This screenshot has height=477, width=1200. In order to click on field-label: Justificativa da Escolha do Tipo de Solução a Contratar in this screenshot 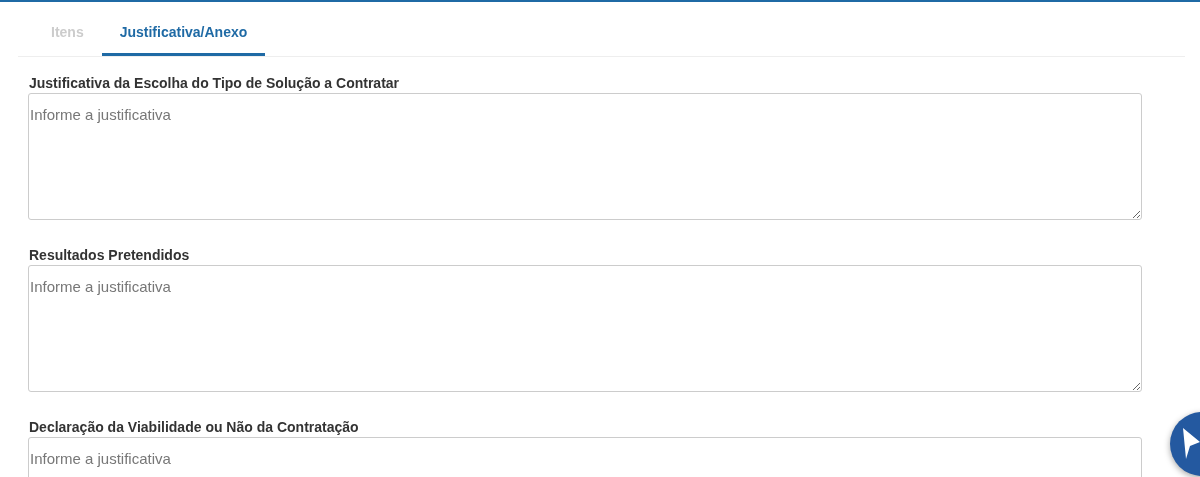, I will do `click(214, 83)`.